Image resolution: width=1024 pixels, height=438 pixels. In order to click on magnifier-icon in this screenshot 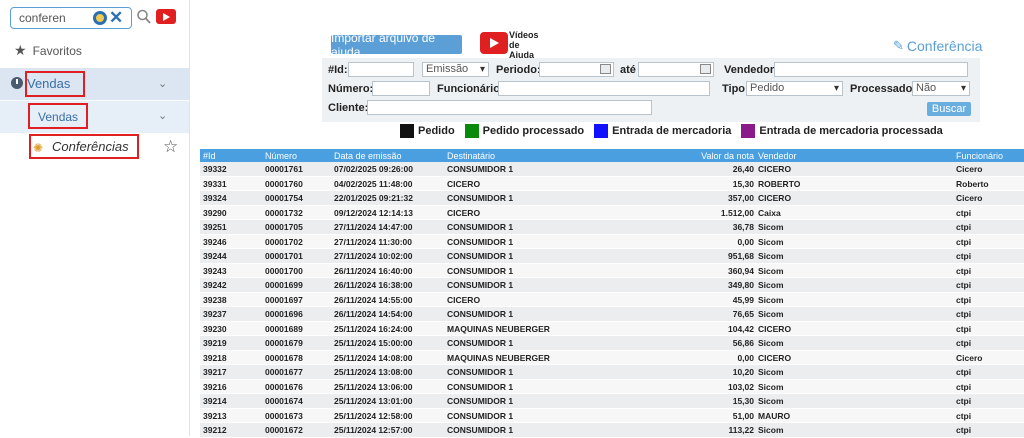, I will do `click(144, 17)`.